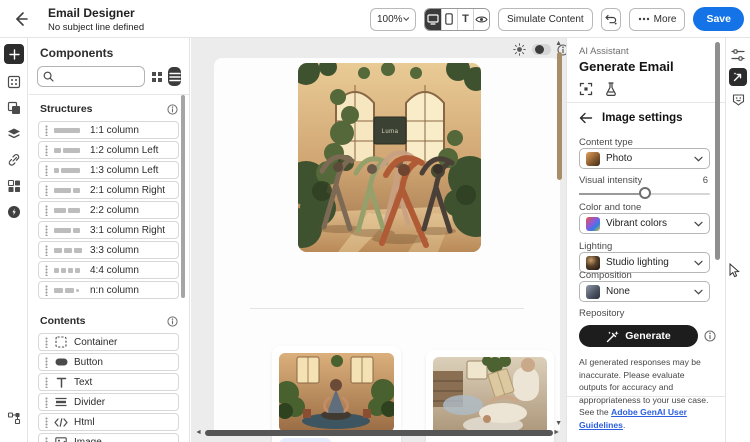  Describe the element at coordinates (108, 437) in the screenshot. I see `content-item: Image` at that location.